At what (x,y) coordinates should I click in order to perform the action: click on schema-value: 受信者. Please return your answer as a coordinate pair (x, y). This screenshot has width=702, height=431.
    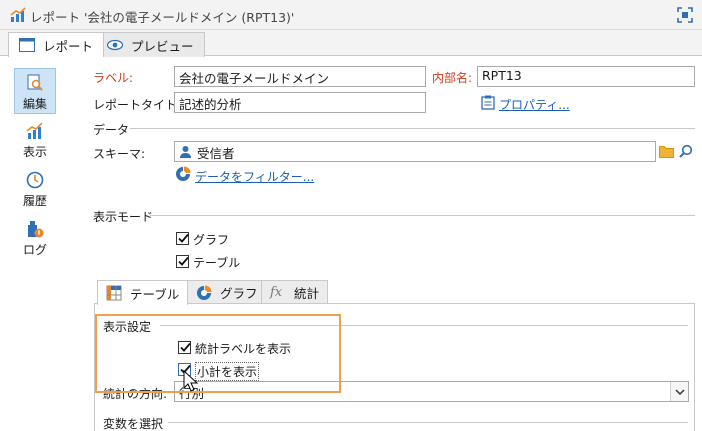
    Looking at the image, I should click on (216, 153).